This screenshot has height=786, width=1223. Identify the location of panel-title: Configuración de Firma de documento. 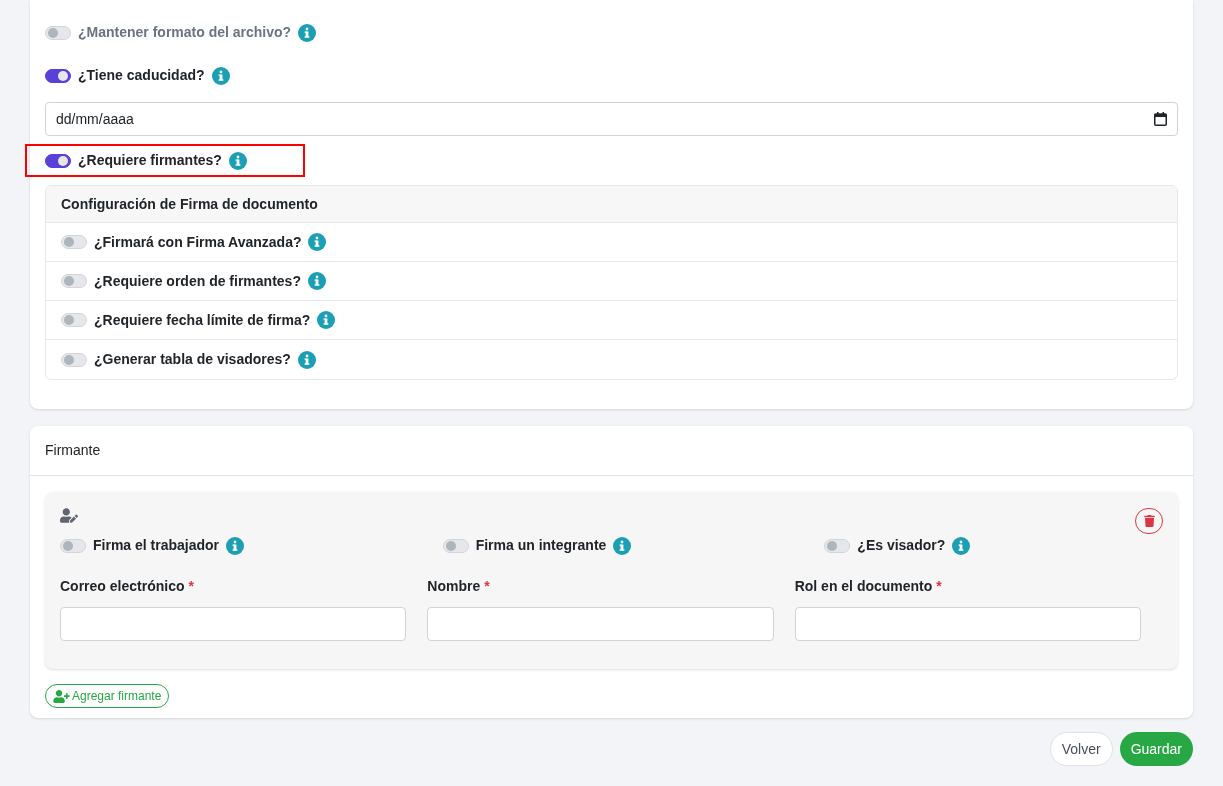
(189, 204).